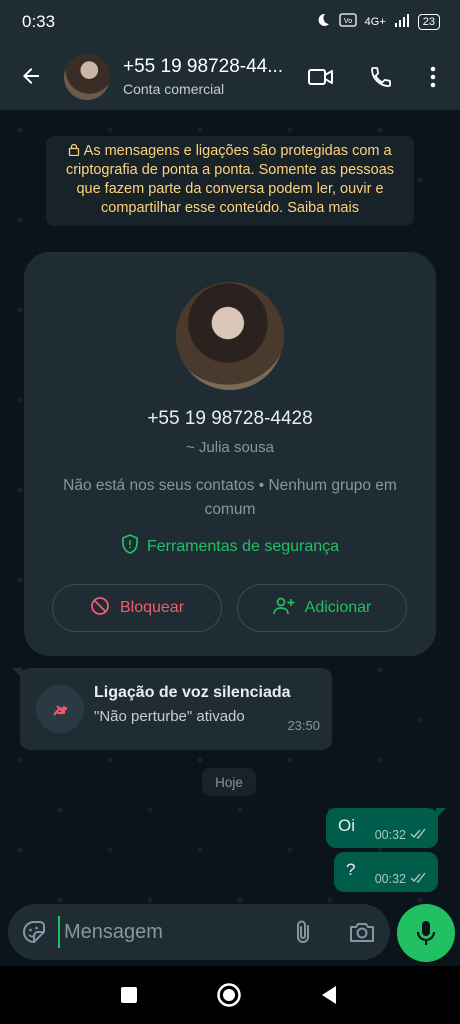 The height and width of the screenshot is (1024, 460). I want to click on sticker-icon, so click(34, 932).